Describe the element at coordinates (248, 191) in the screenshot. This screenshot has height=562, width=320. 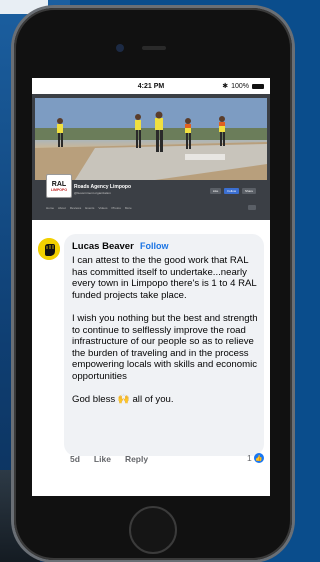
I see `page-share-button: Share` at that location.